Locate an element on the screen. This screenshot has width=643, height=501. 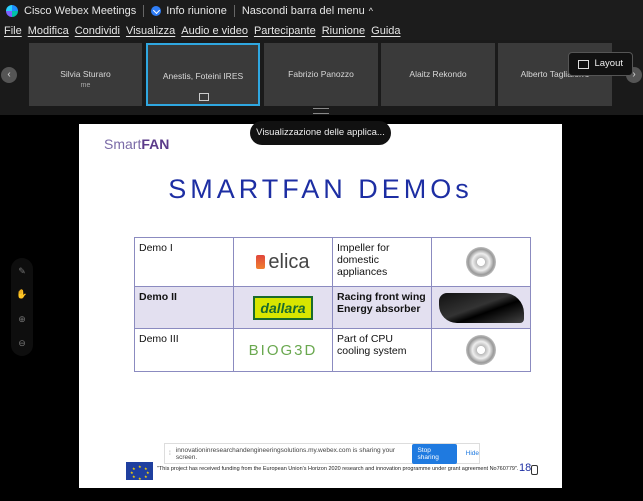
mouse-cursor-icon is located at coordinates (534, 470).